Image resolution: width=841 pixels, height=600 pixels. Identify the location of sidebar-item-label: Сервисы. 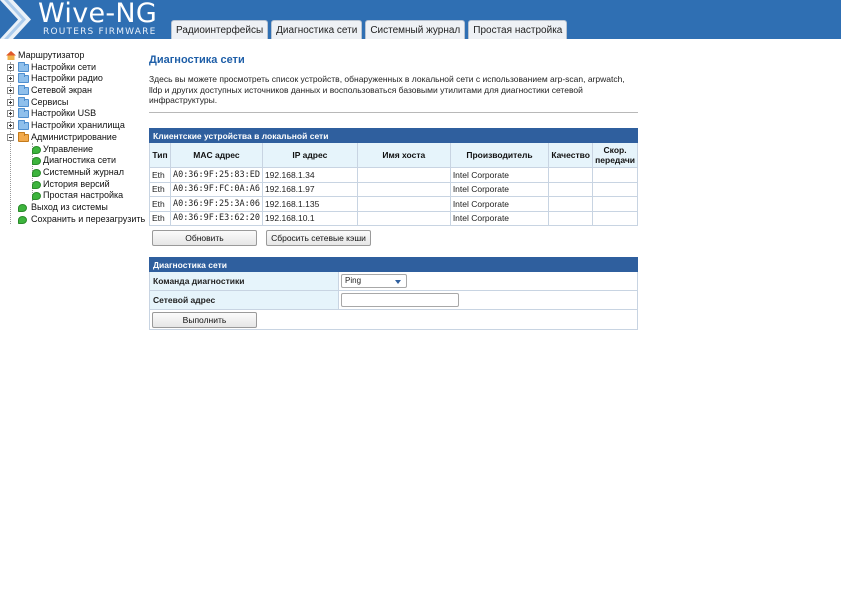
(50, 101).